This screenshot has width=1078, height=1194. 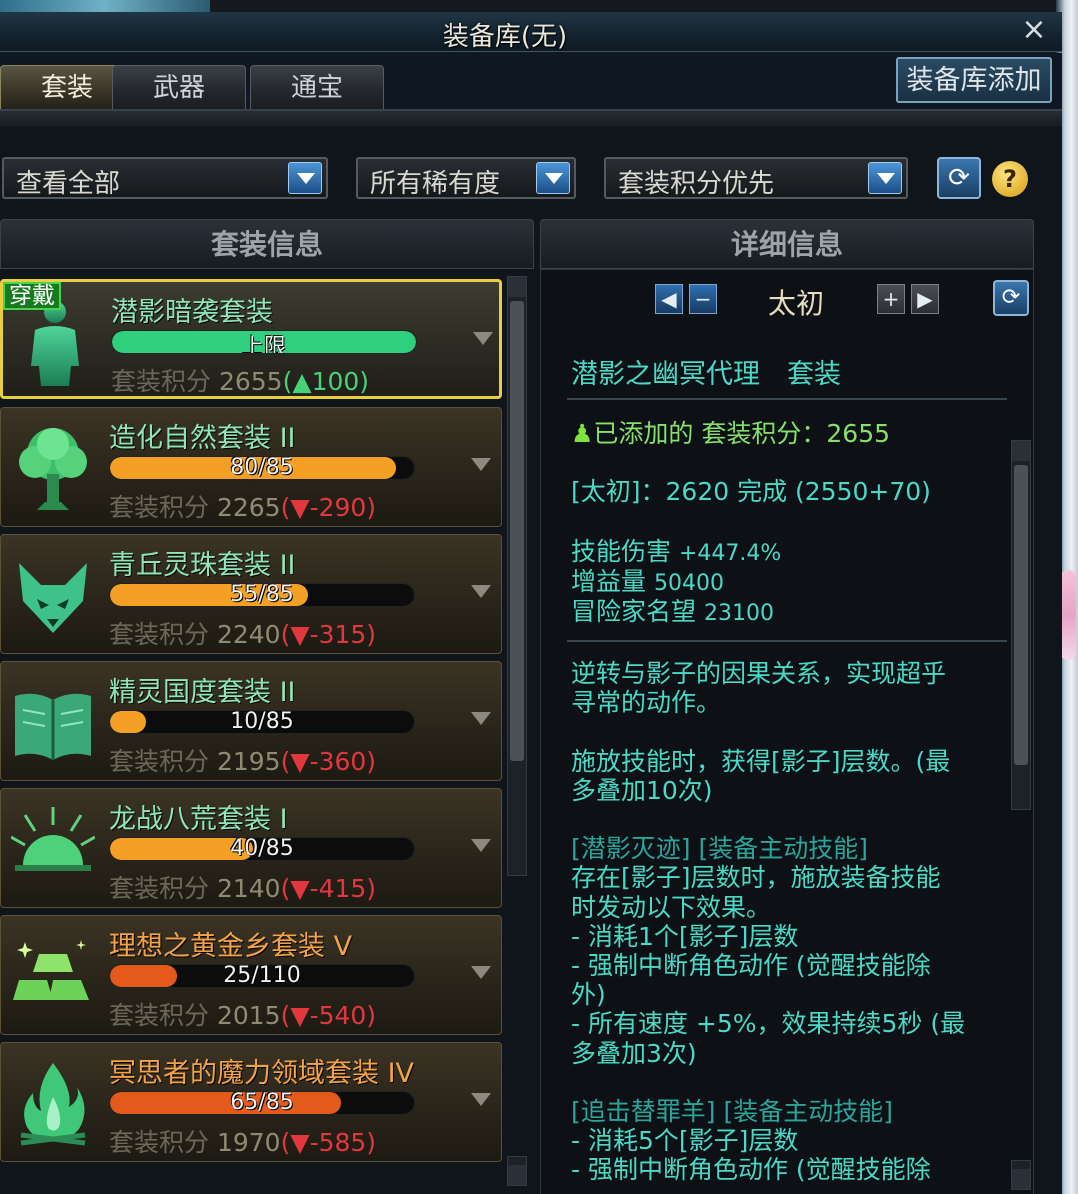 I want to click on set-card: 理想之黄金乡套装 V 25/110 套装积分 2015(▼-540), so click(x=251, y=975).